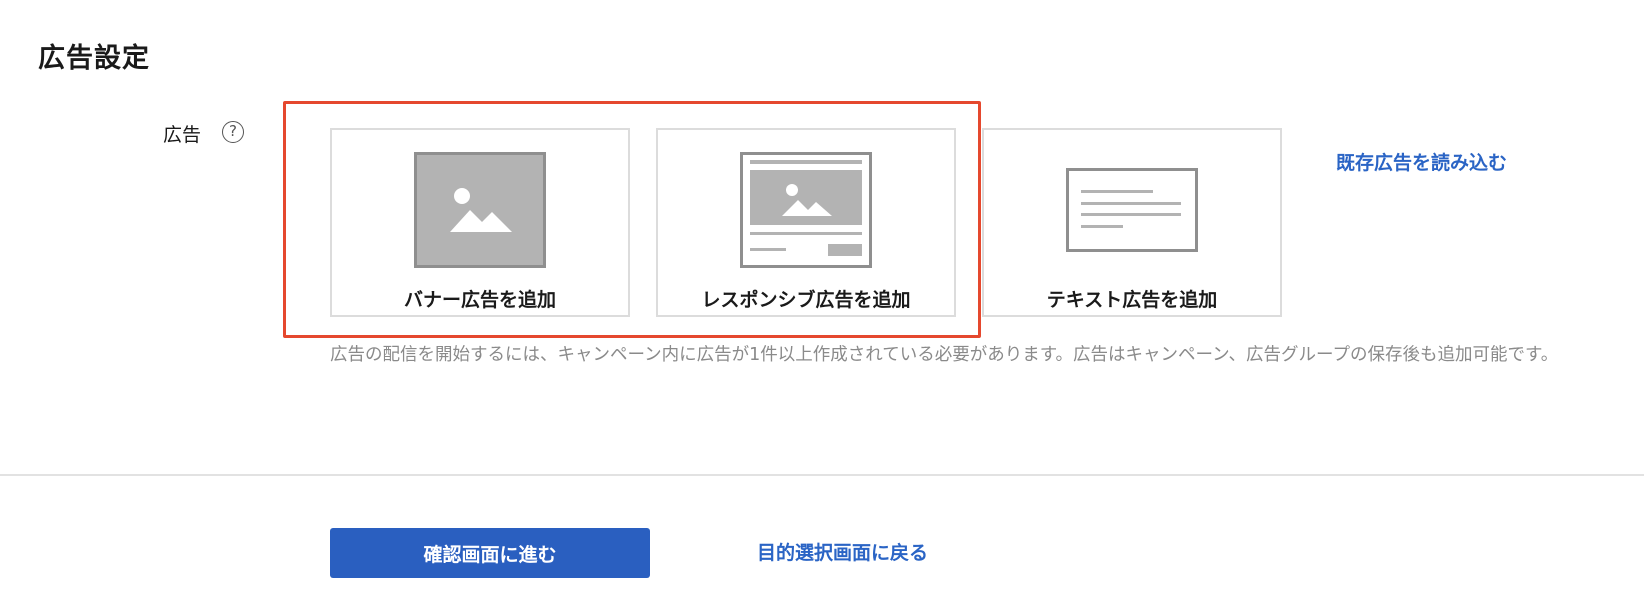  Describe the element at coordinates (806, 212) in the screenshot. I see `responsive-ad-icon` at that location.